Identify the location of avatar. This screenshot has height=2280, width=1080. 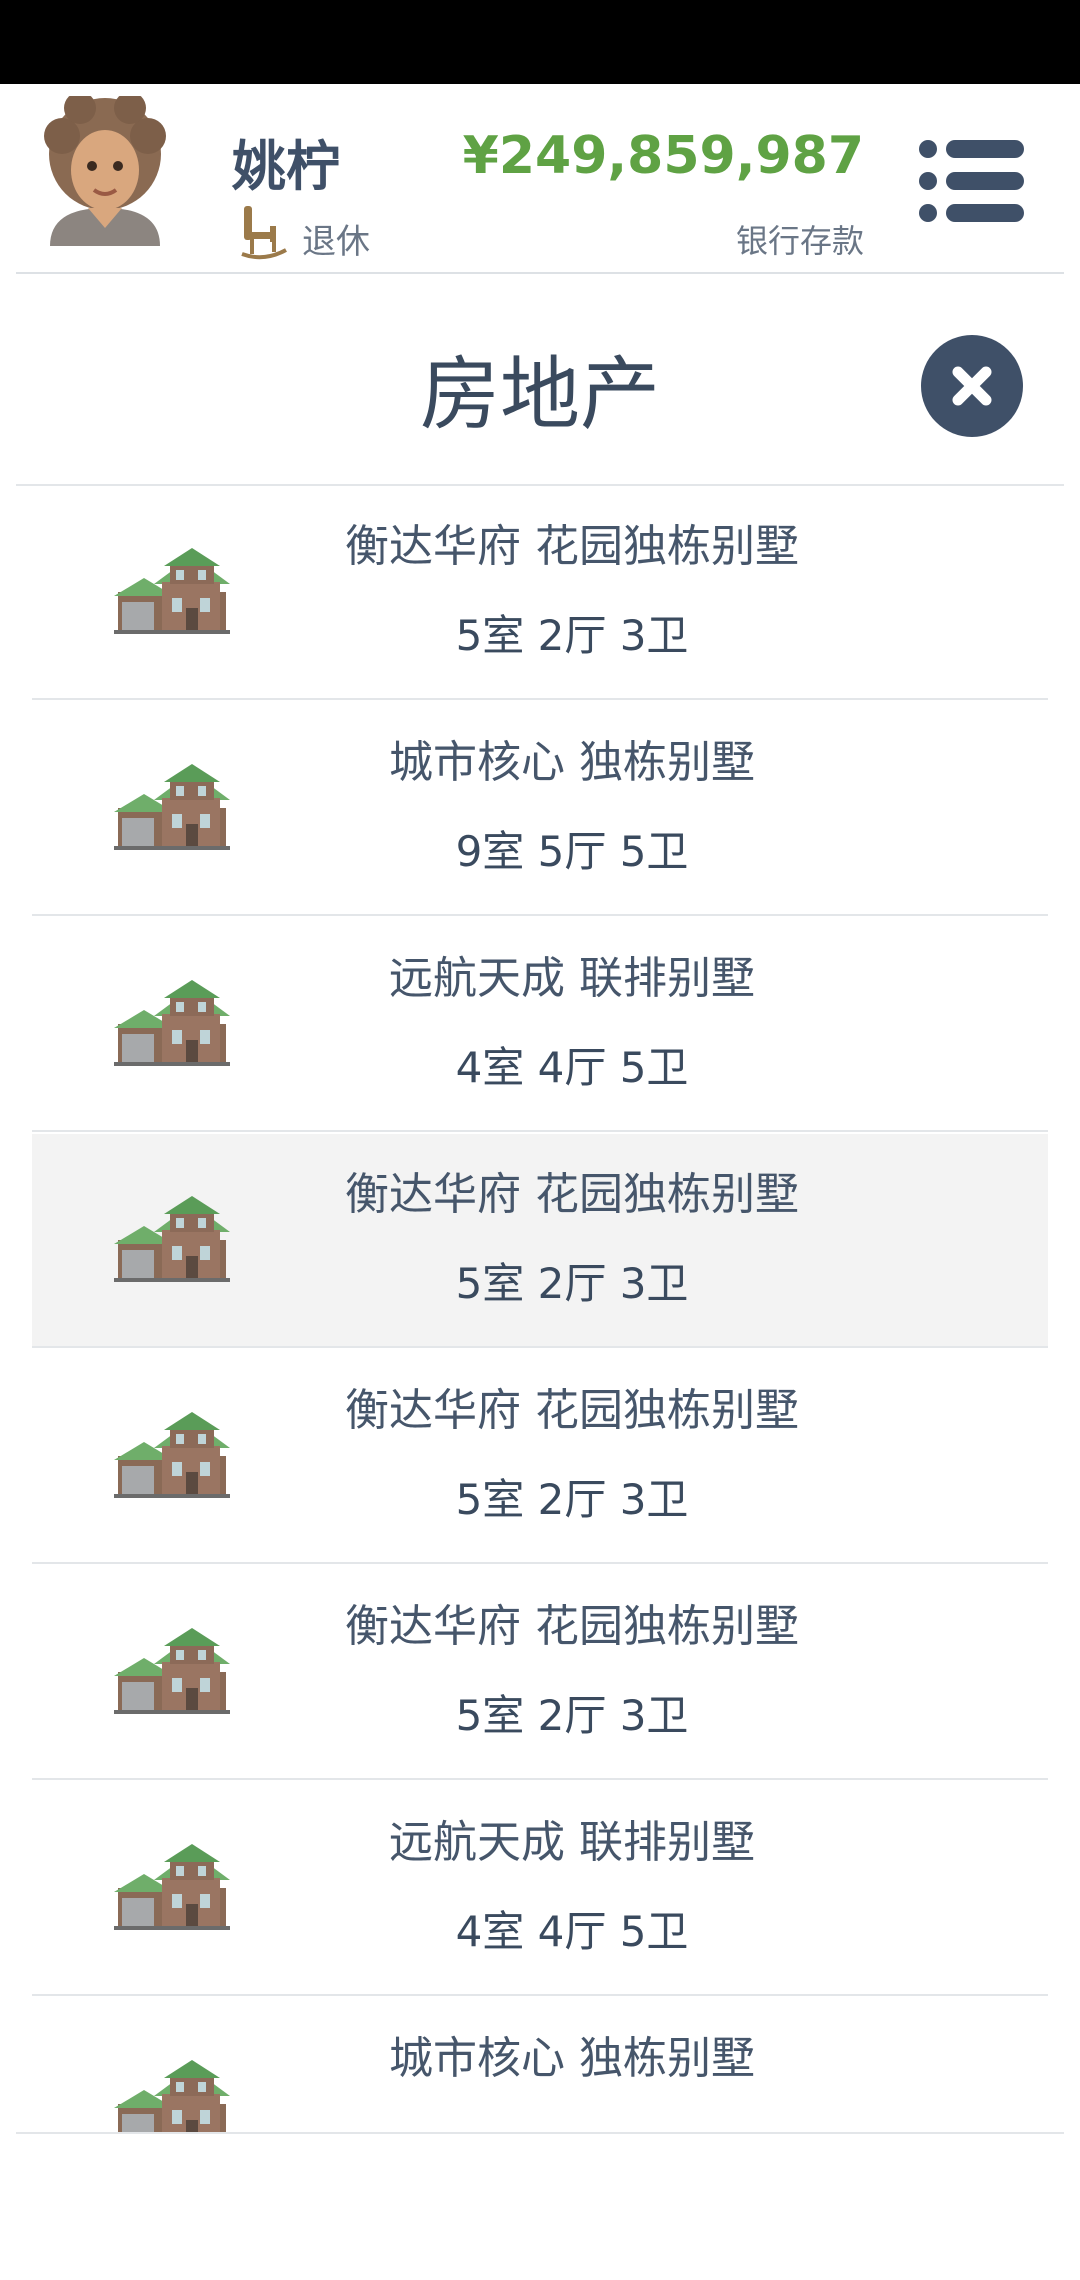
(105, 171).